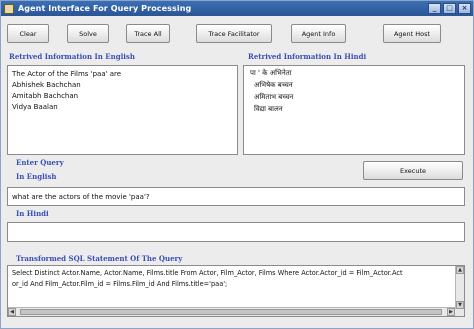  I want to click on scrollbar-thumb, so click(231, 312).